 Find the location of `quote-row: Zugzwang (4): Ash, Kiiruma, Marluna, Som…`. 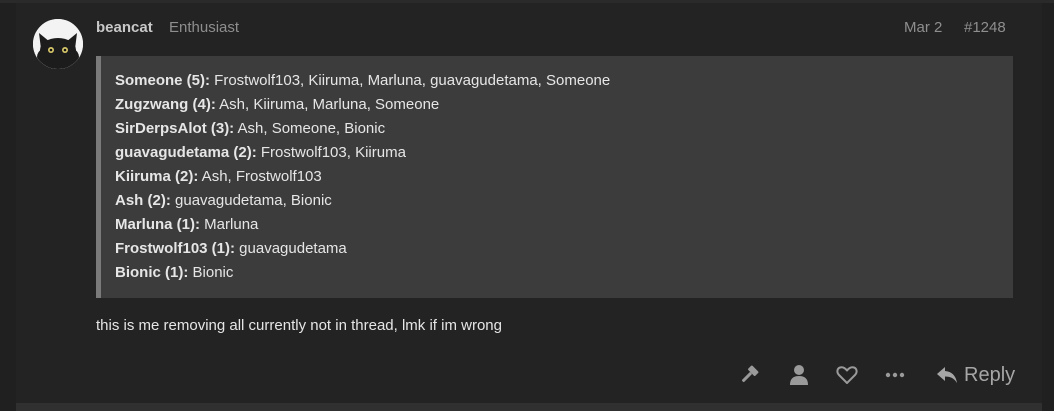

quote-row: Zugzwang (4): Ash, Kiiruma, Marluna, Som… is located at coordinates (564, 105).